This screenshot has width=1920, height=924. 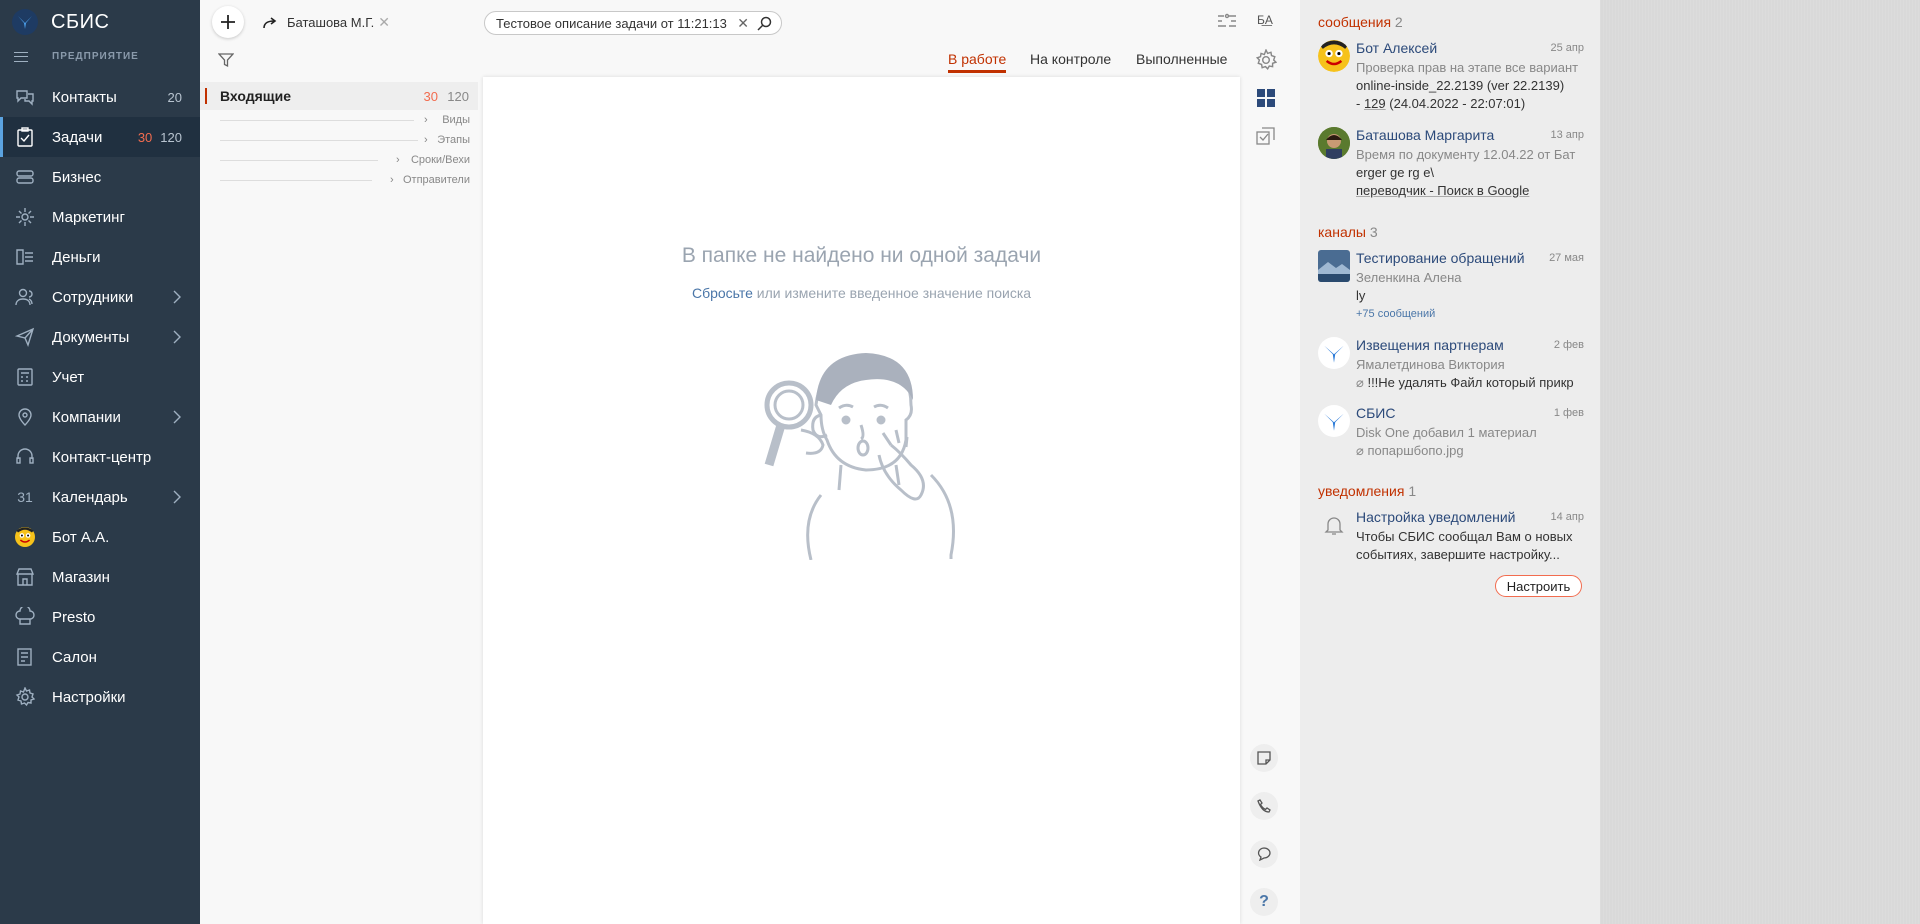 I want to click on note-icon, so click(x=1264, y=758).